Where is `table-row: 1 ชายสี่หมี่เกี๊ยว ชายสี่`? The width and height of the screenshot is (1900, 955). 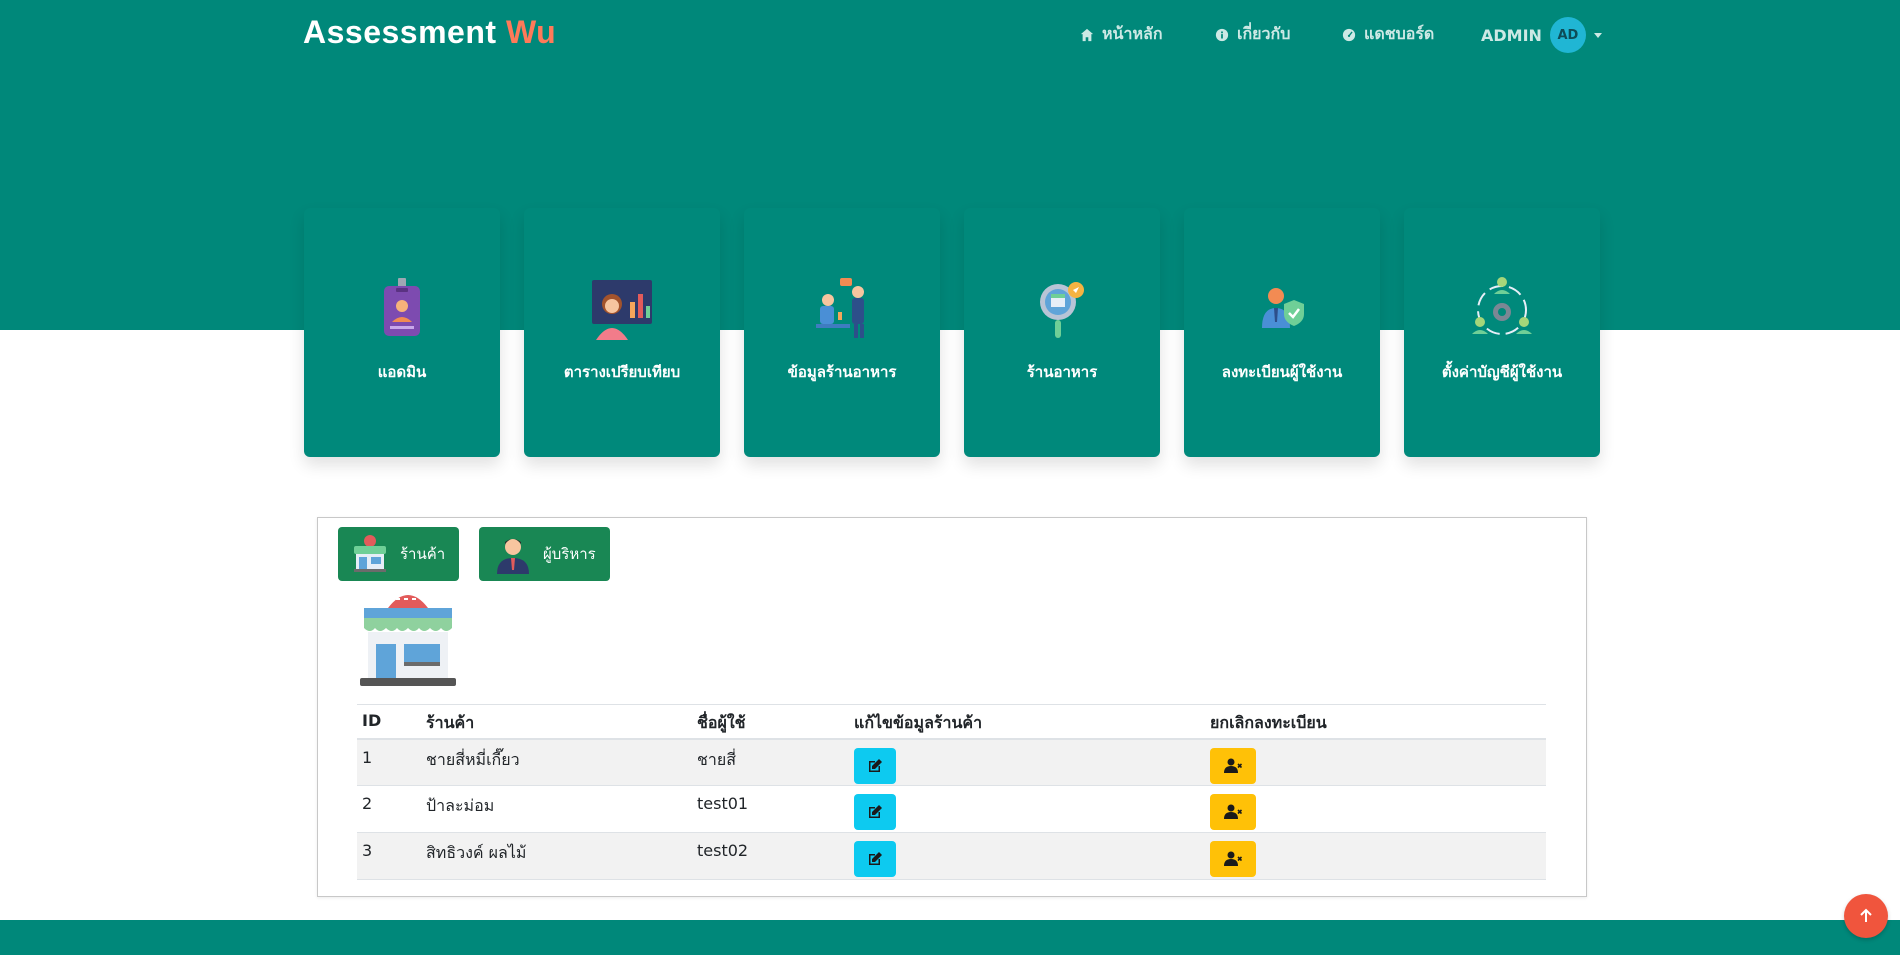 table-row: 1 ชายสี่หมี่เกี๊ยว ชายสี่ is located at coordinates (951, 762).